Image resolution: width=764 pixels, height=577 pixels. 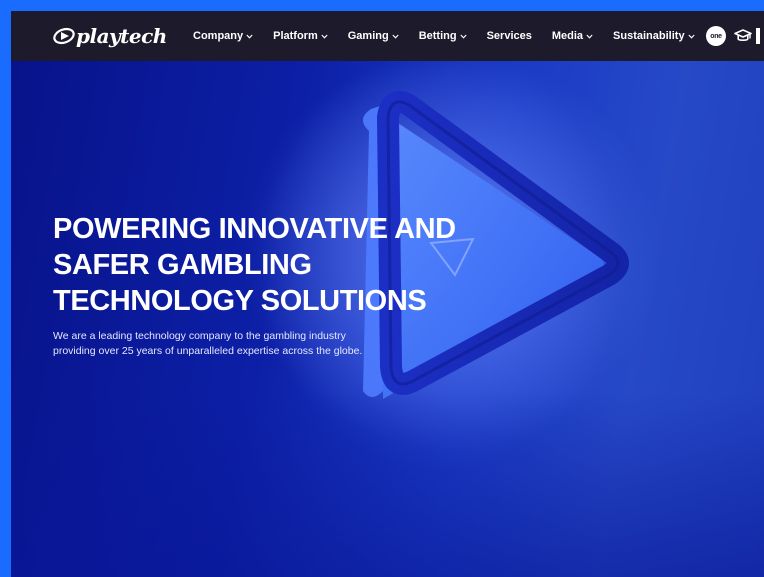 I want to click on nav-item-betting: Betting, so click(x=443, y=36).